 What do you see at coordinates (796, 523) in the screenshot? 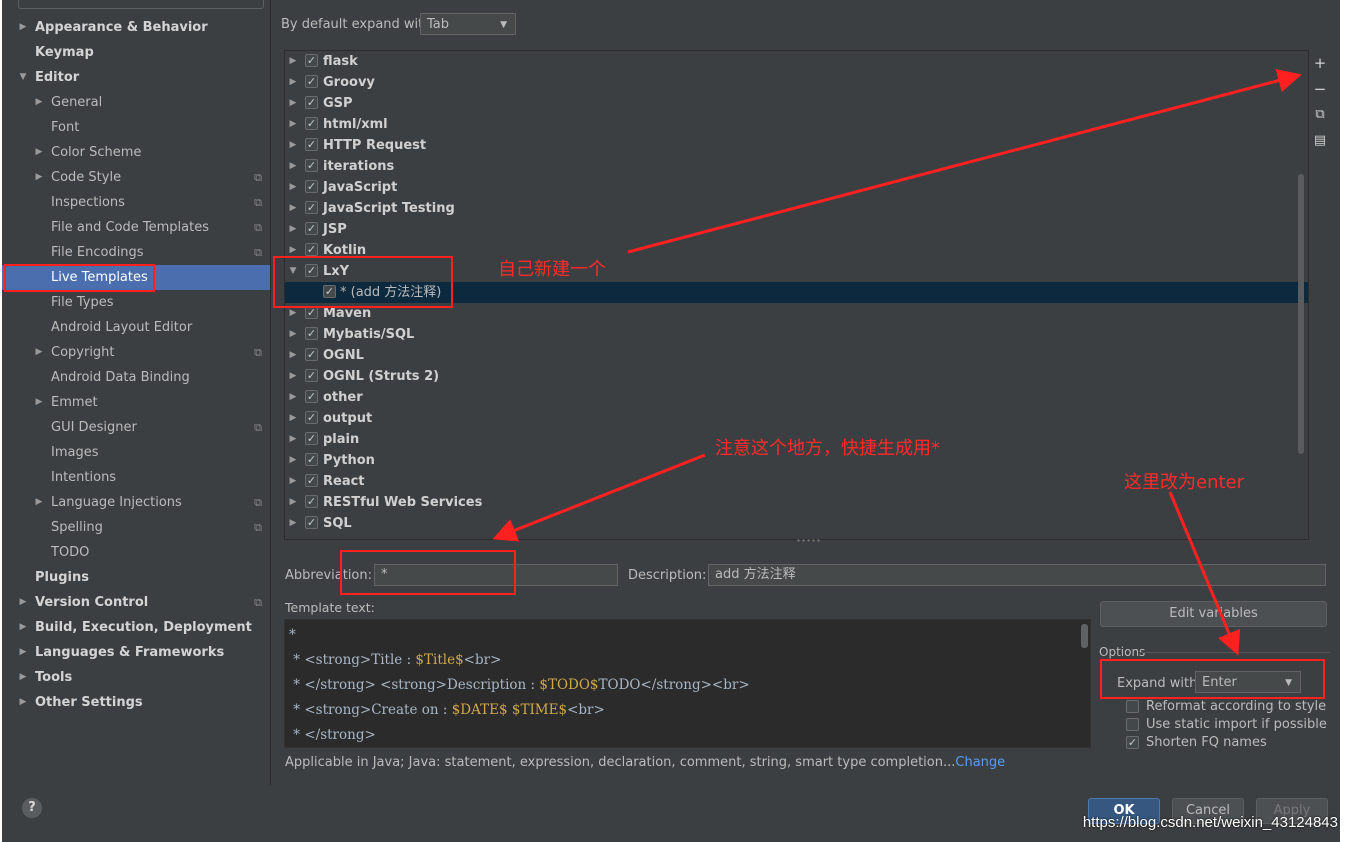
I see `template-group-row: ▶ ✓ SQL` at bounding box center [796, 523].